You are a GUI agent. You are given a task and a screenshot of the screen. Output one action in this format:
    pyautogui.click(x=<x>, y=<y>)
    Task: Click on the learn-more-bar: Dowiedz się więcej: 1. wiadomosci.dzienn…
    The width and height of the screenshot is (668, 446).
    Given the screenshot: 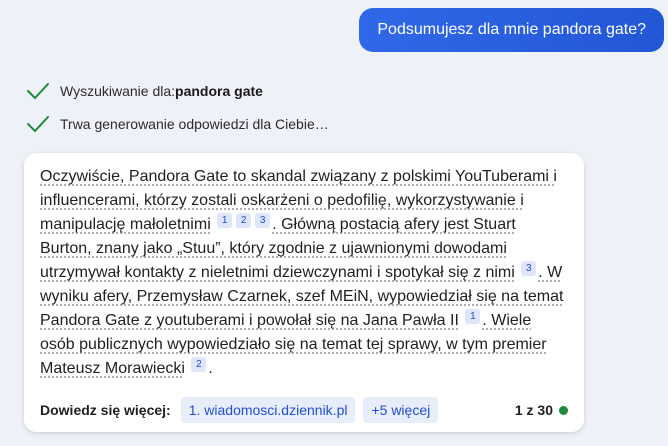 What is the action you would take?
    pyautogui.click(x=304, y=410)
    